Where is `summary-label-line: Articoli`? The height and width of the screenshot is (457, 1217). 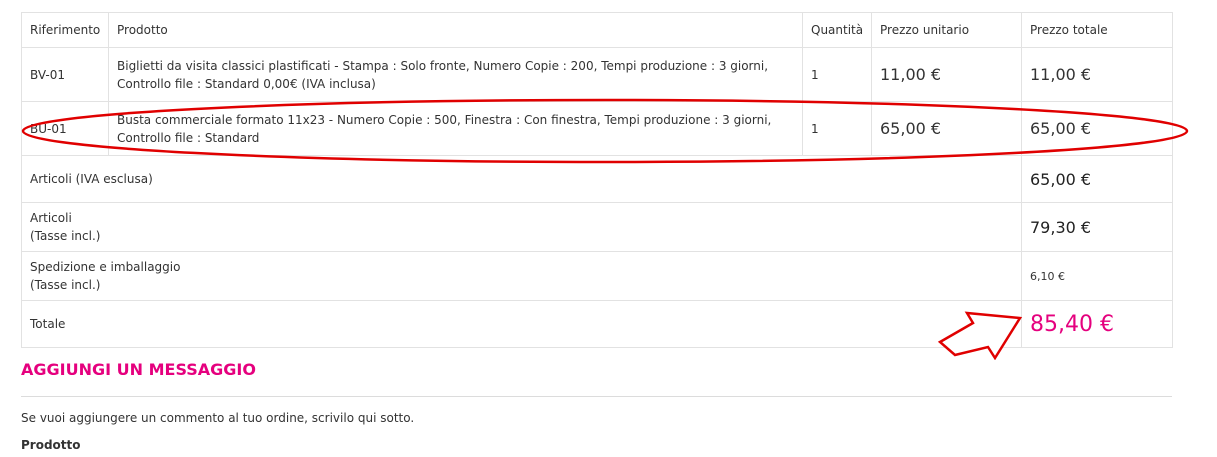
summary-label-line: Articoli is located at coordinates (51, 218).